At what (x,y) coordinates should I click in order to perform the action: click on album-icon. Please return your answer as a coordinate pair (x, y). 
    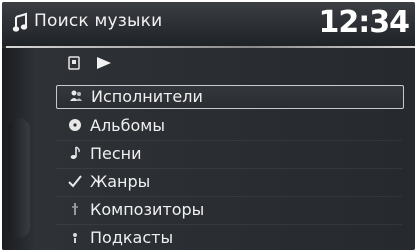
    Looking at the image, I should click on (75, 125).